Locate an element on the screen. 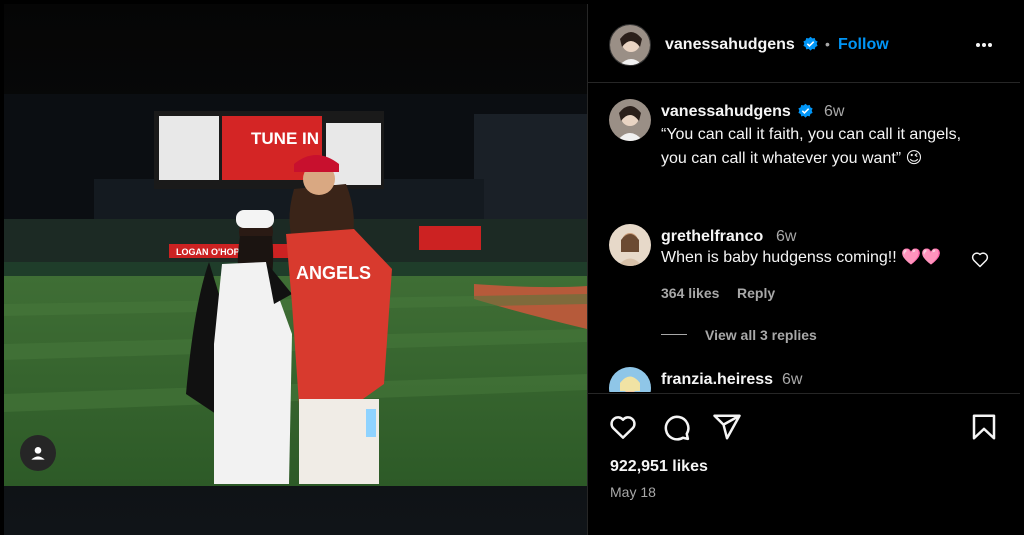 This screenshot has width=1024, height=535. user-tag-button is located at coordinates (38, 453).